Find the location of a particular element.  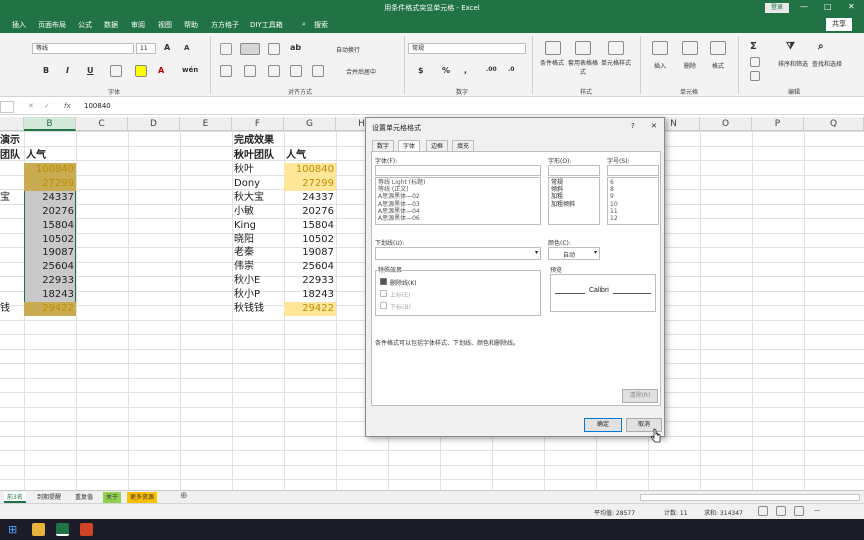

font-option: A思源黑体—03 is located at coordinates (458, 204).